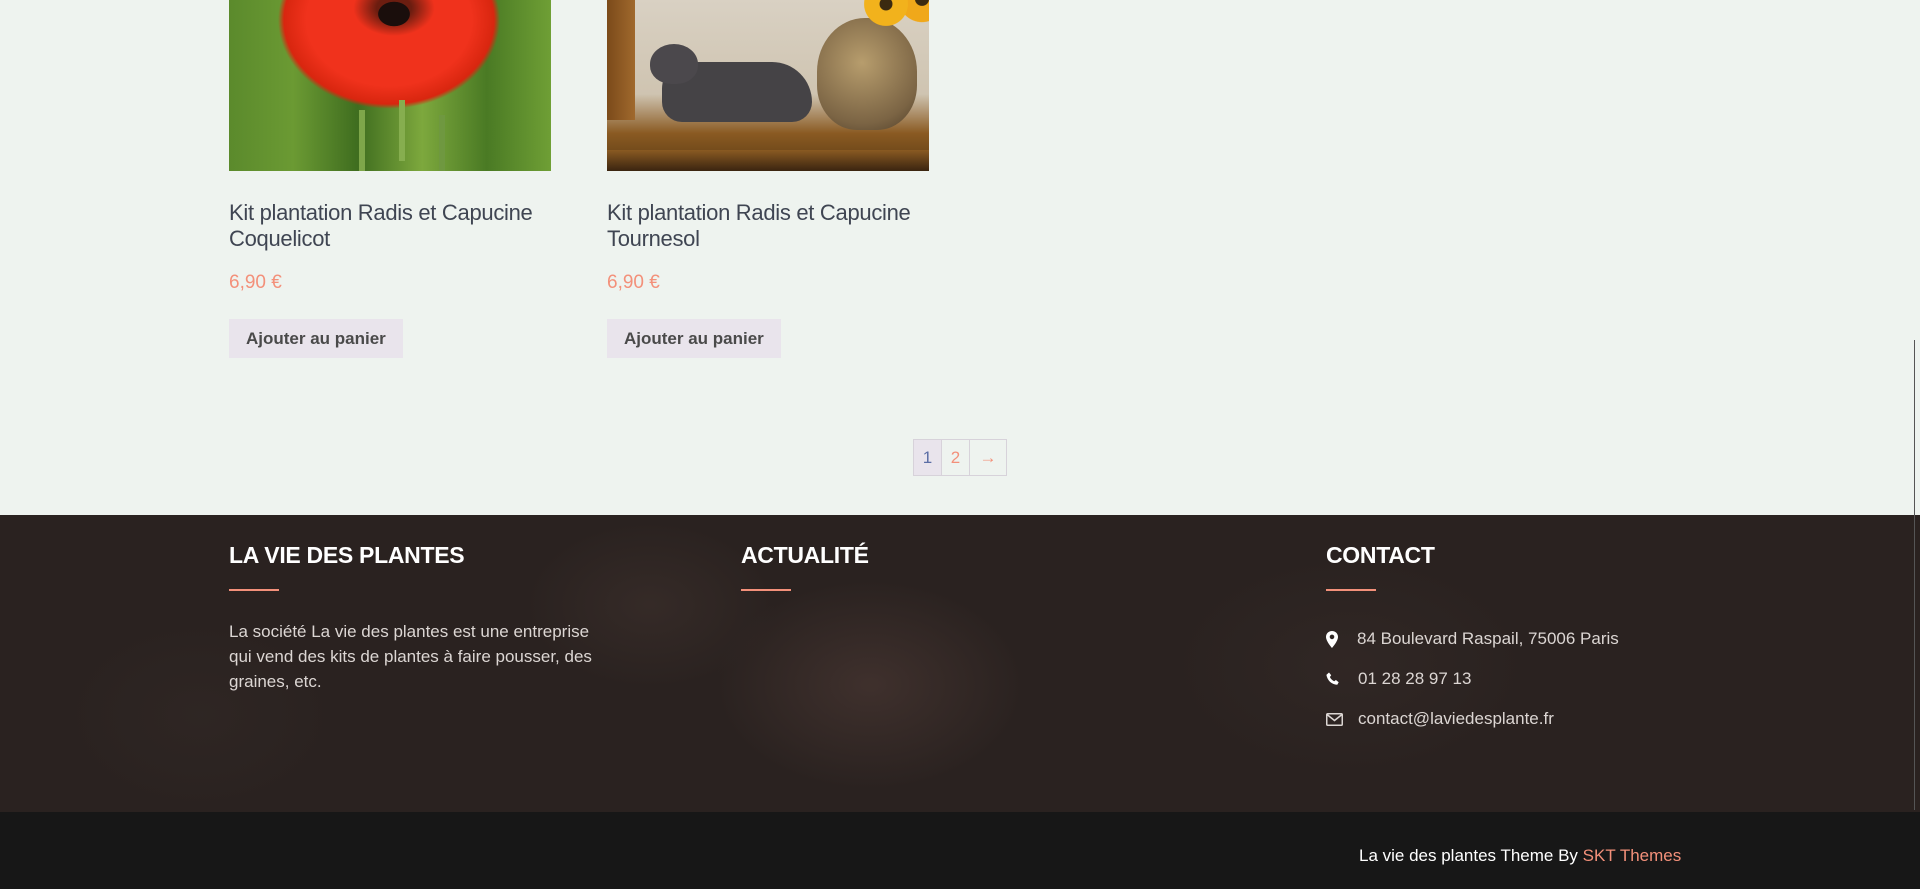 The height and width of the screenshot is (889, 1920). Describe the element at coordinates (805, 555) in the screenshot. I see `footer-news-heading: ACTUALITÉ` at that location.